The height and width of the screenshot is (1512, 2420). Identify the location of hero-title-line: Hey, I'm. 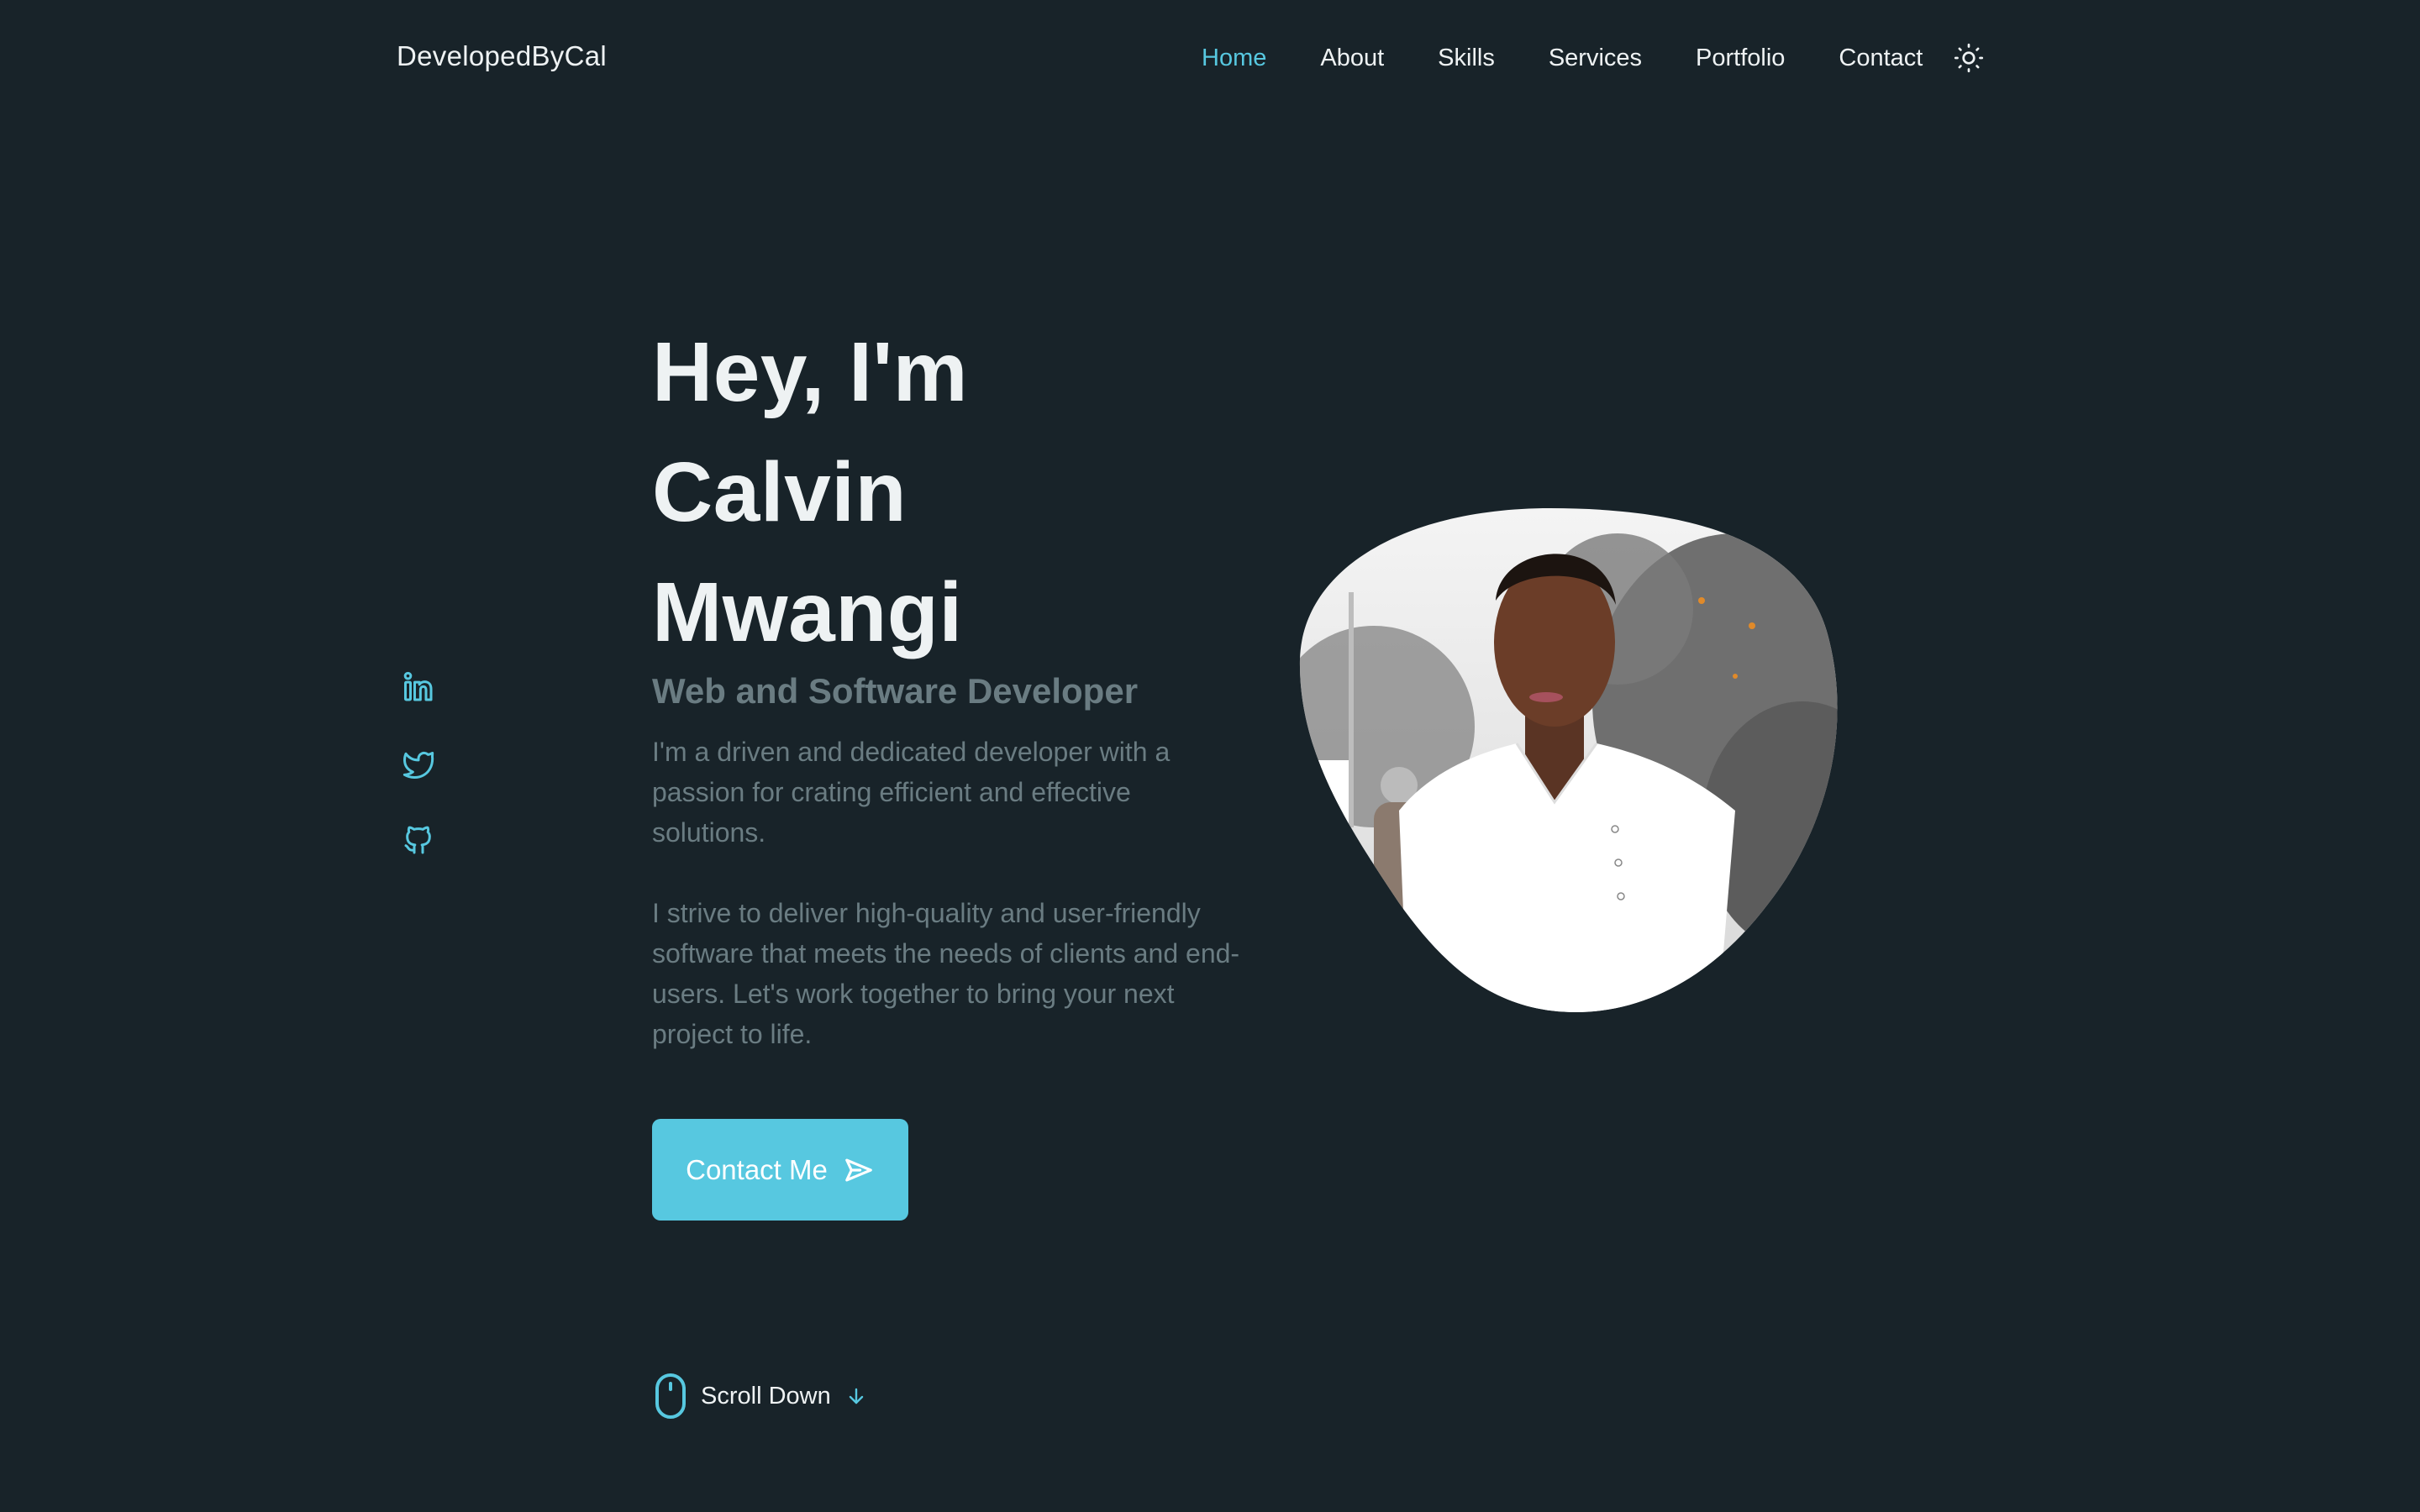
(810, 372).